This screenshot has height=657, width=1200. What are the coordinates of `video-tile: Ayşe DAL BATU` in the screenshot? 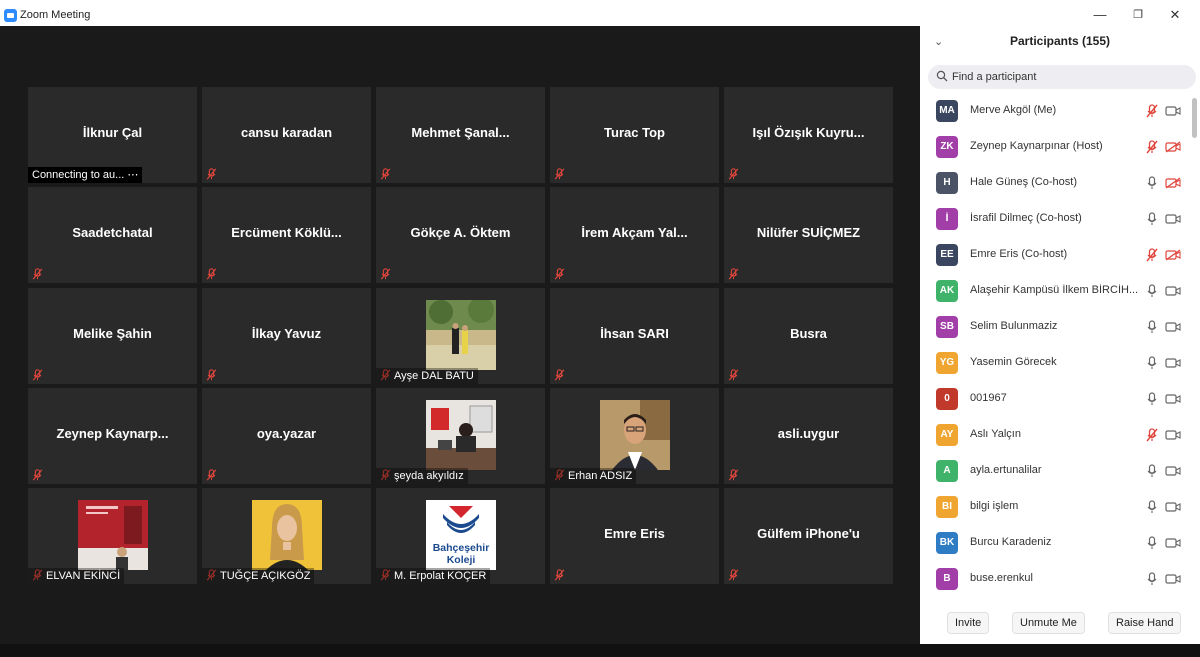 It's located at (460, 336).